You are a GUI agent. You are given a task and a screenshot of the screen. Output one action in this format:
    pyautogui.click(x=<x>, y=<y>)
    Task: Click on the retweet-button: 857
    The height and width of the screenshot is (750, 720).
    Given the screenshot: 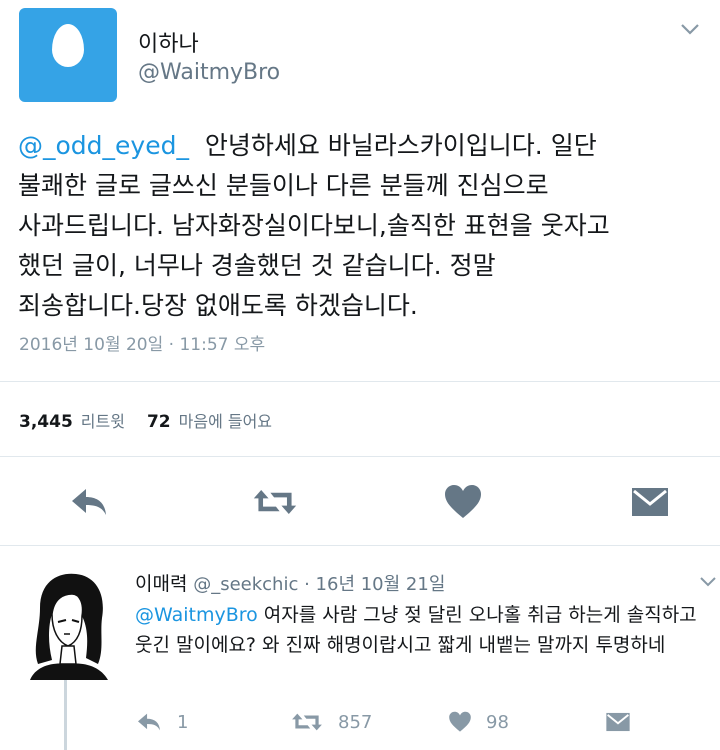 What is the action you would take?
    pyautogui.click(x=331, y=722)
    